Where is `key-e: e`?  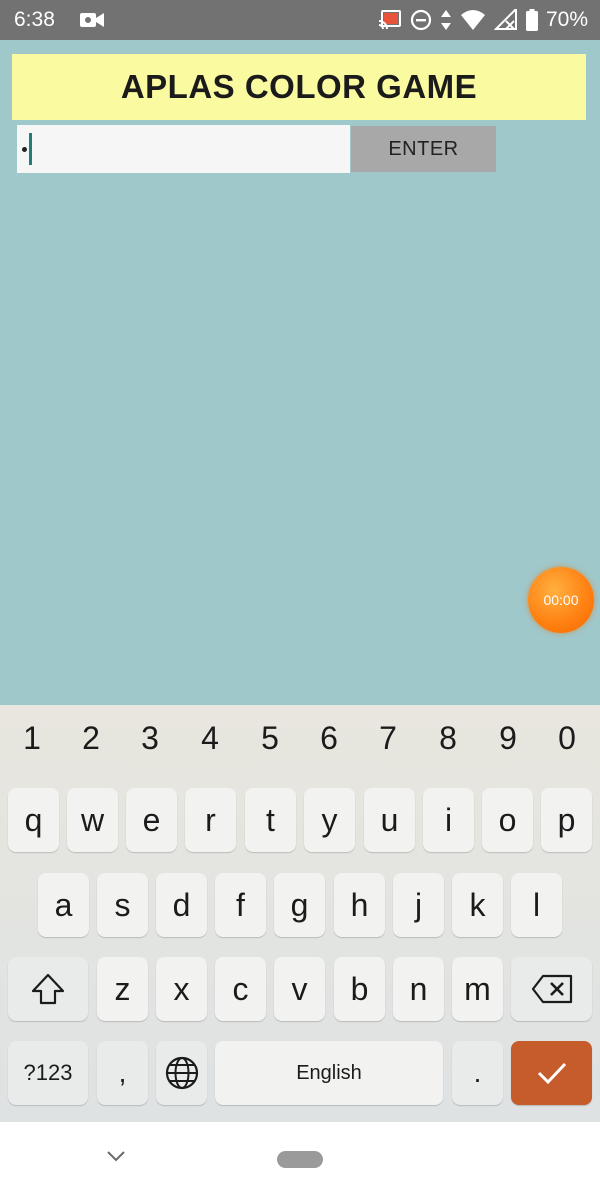
key-e: e is located at coordinates (151, 820).